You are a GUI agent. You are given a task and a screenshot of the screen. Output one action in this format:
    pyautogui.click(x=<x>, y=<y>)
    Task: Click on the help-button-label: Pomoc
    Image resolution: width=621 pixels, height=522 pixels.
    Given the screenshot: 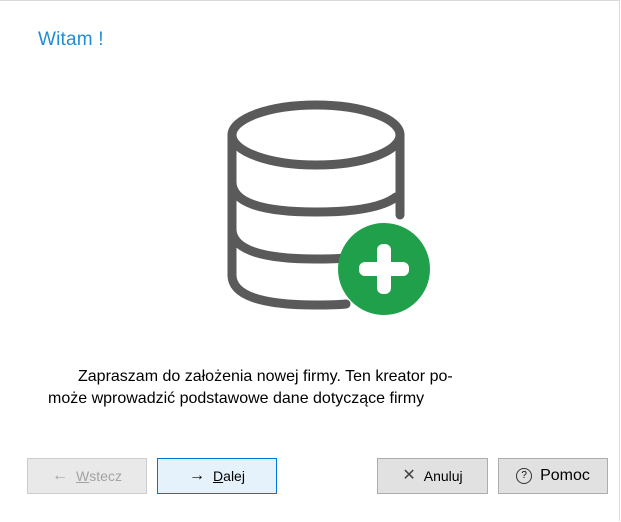 What is the action you would take?
    pyautogui.click(x=565, y=475)
    